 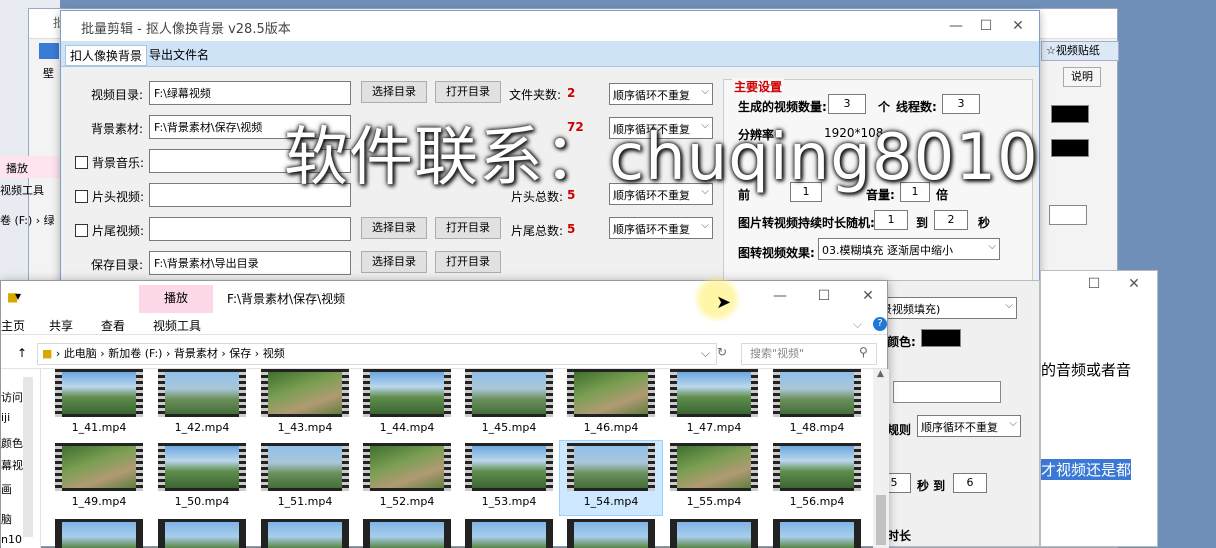 I want to click on nav-item: 幕视, so click(x=12, y=465).